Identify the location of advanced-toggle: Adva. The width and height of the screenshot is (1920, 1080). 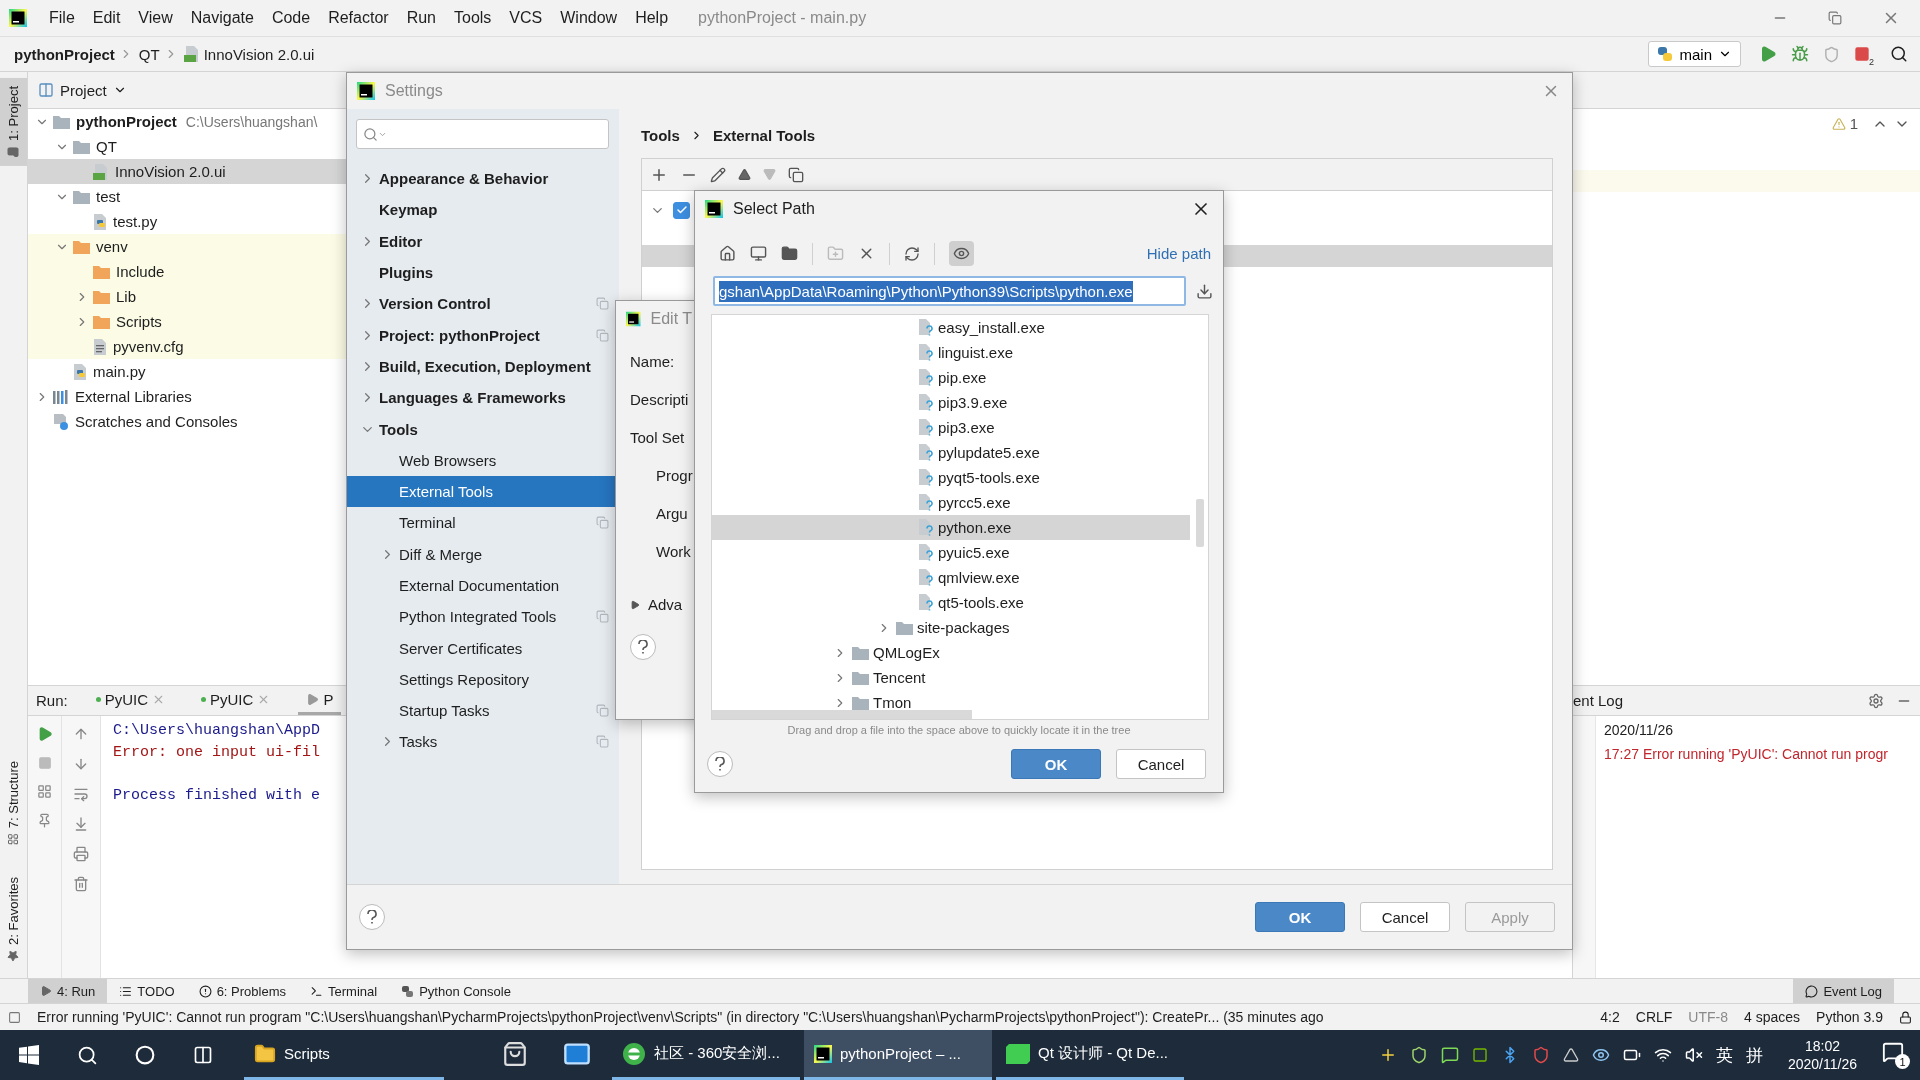
(667, 604).